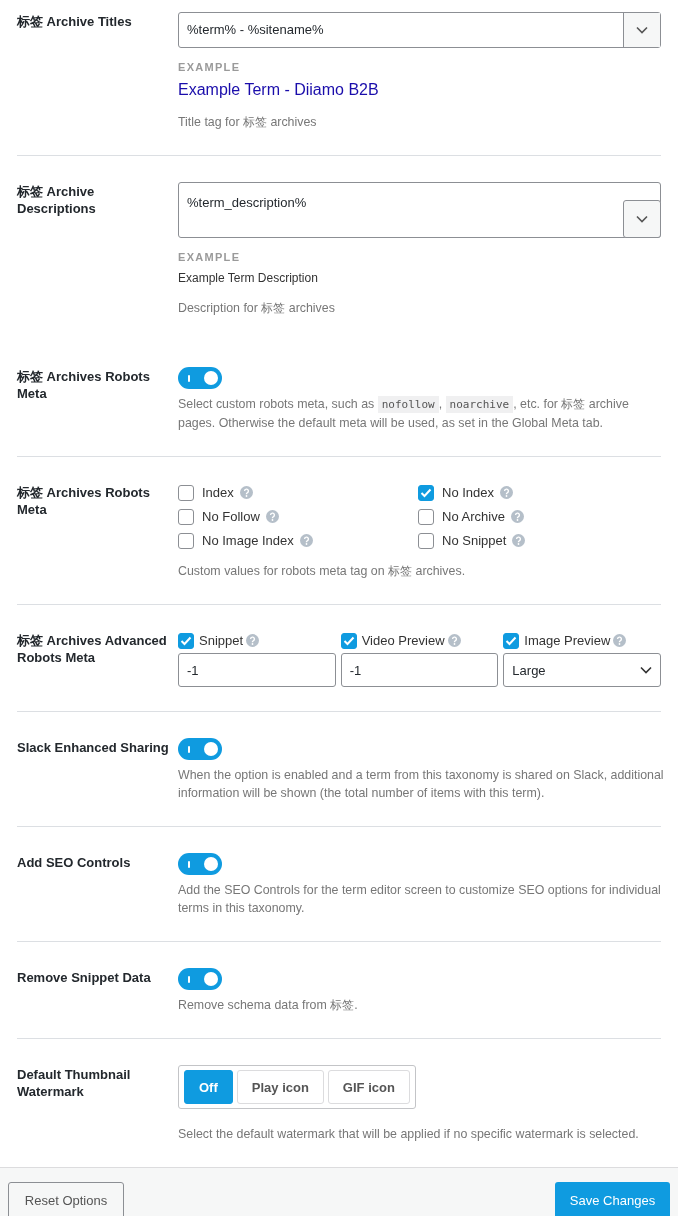 The height and width of the screenshot is (1216, 678). I want to click on field-label: Remove Snippet Data, so click(84, 978).